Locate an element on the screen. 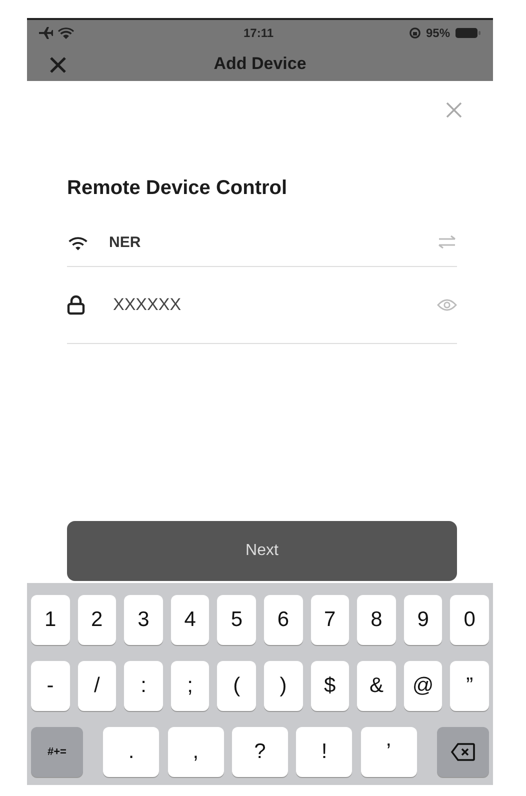  keyboard-key: 9 is located at coordinates (423, 620).